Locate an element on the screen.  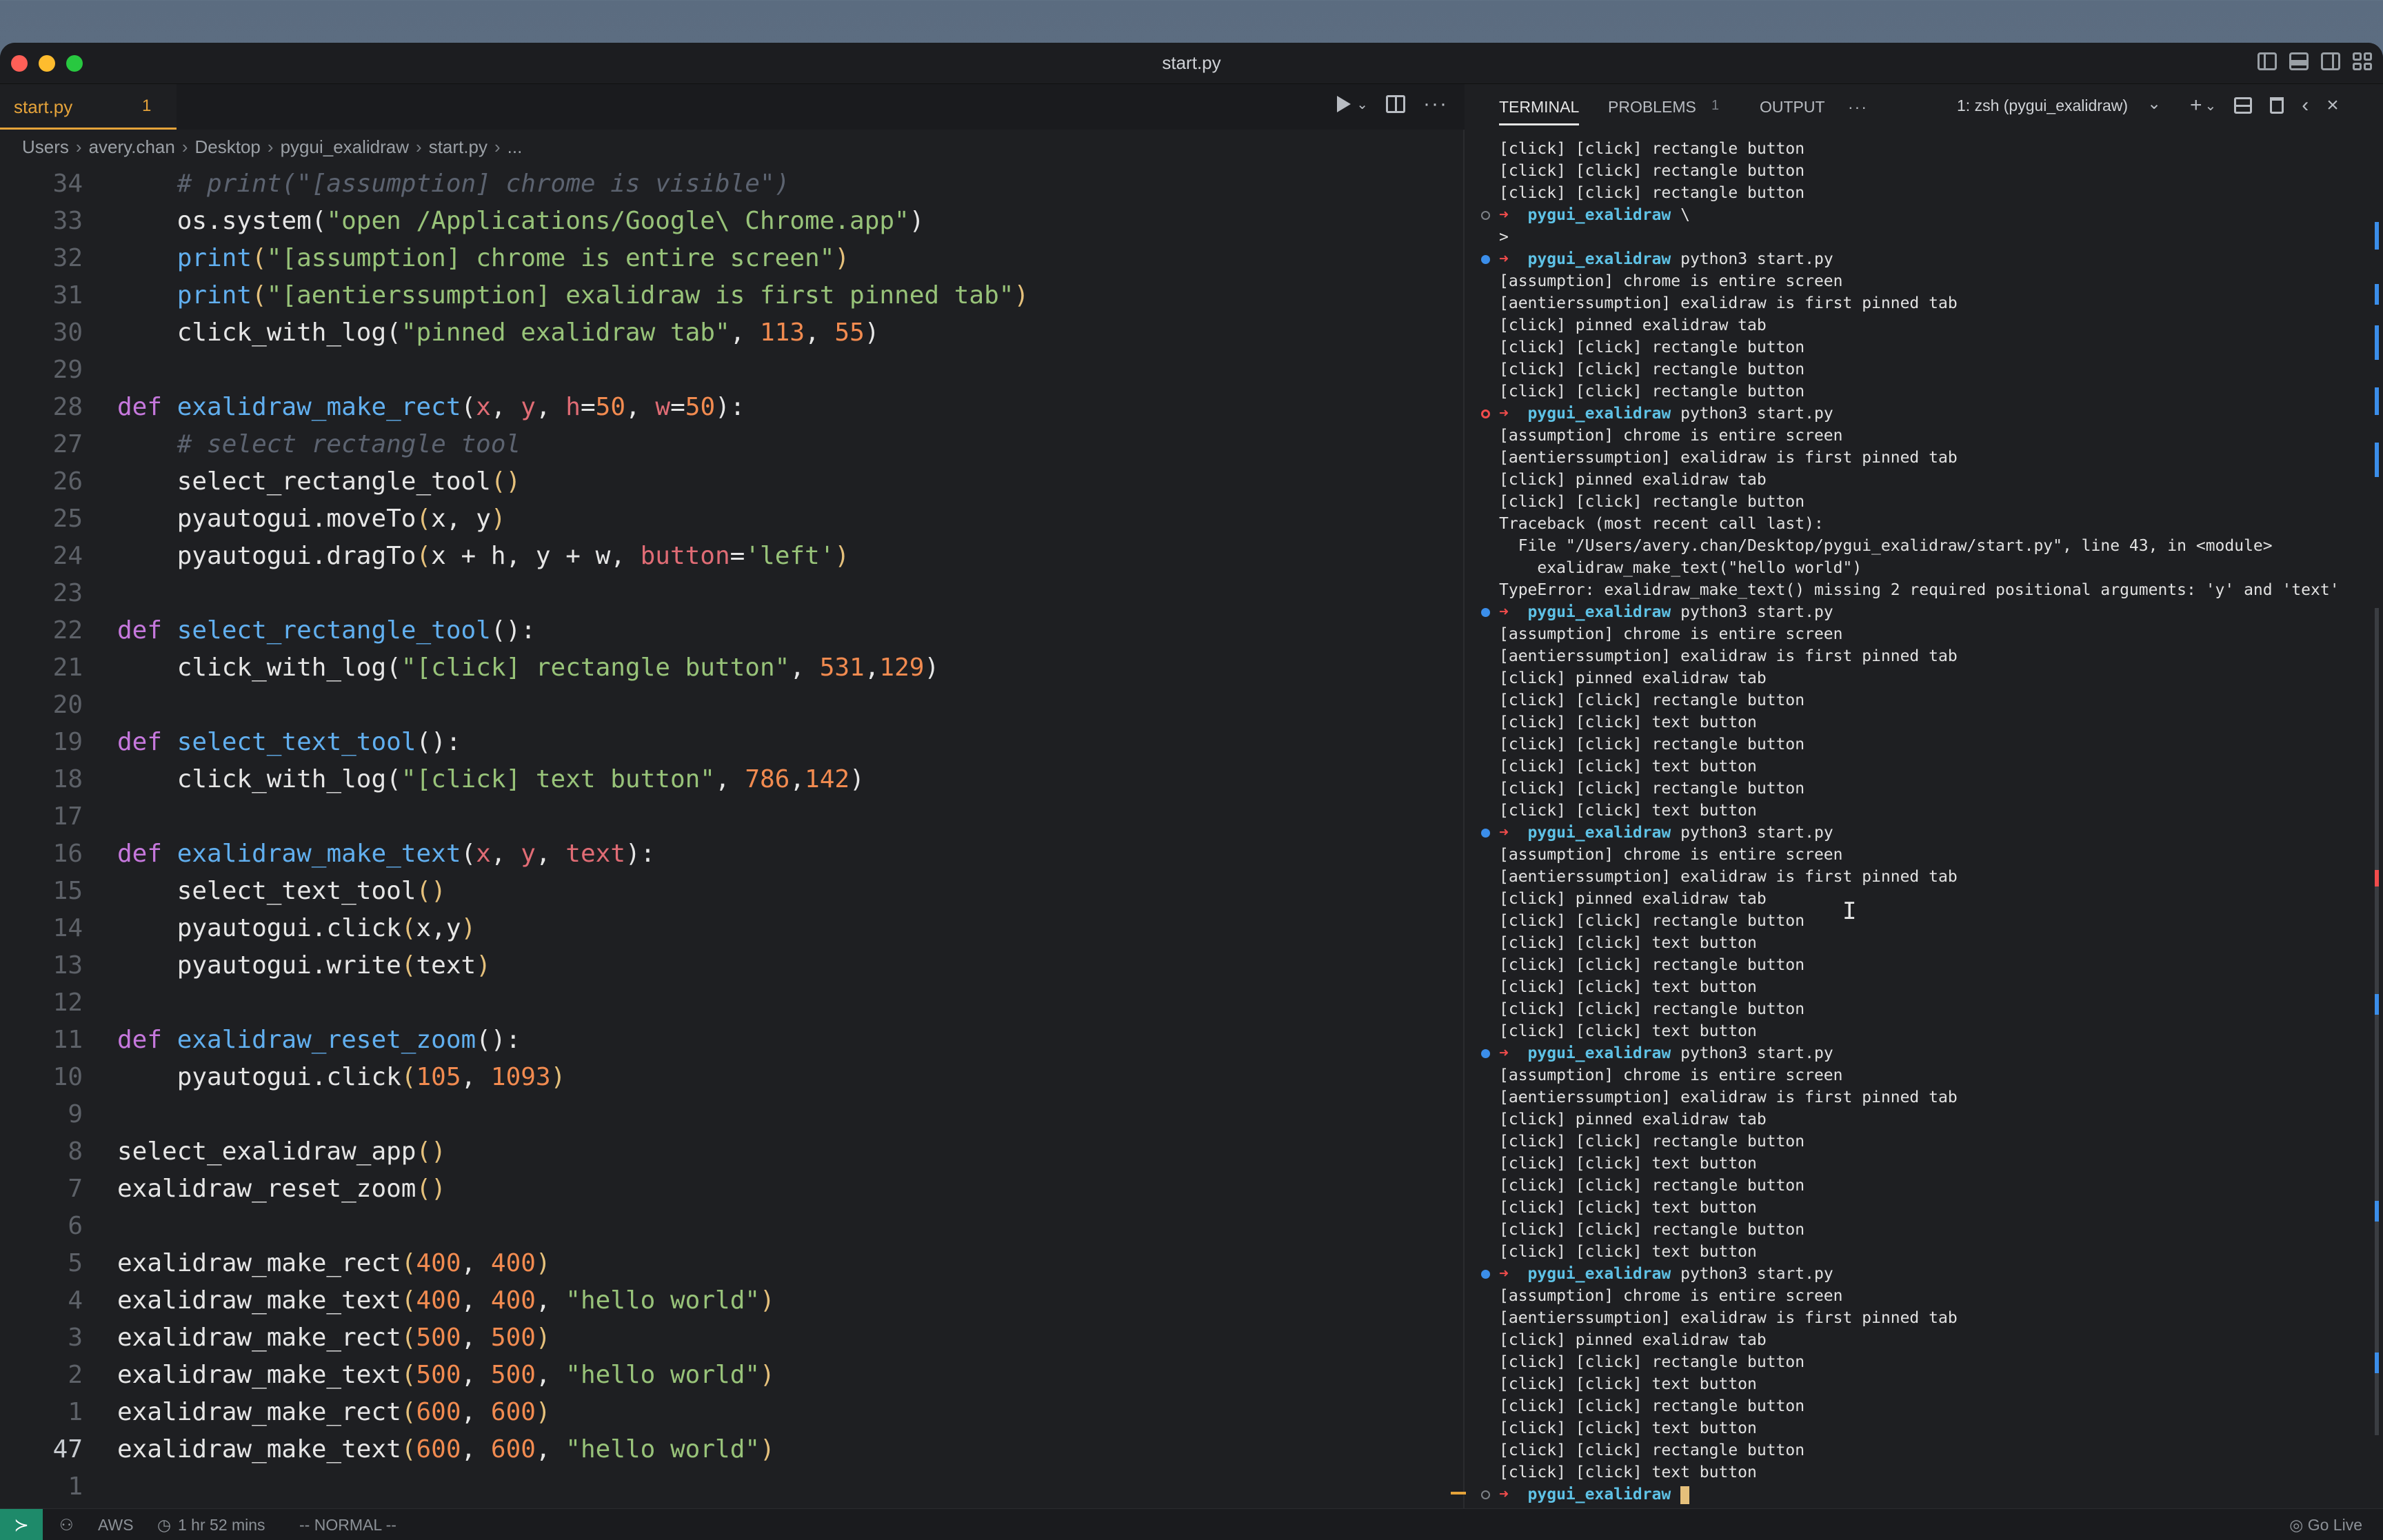
code-line: 12 is located at coordinates (732, 1003).